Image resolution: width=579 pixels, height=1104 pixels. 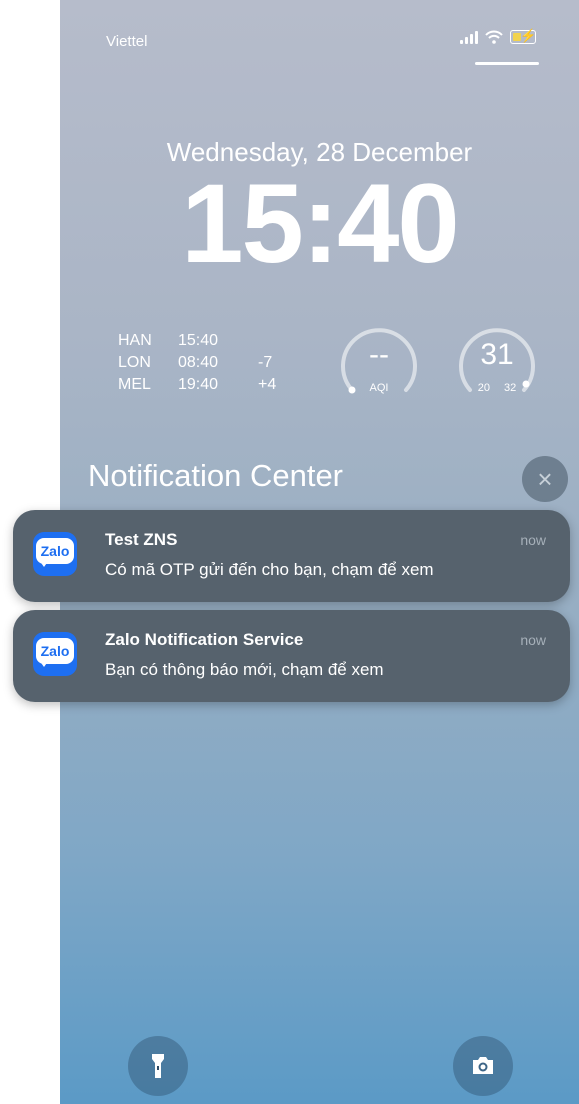 I want to click on world-clock-time: 08:40, so click(x=198, y=362).